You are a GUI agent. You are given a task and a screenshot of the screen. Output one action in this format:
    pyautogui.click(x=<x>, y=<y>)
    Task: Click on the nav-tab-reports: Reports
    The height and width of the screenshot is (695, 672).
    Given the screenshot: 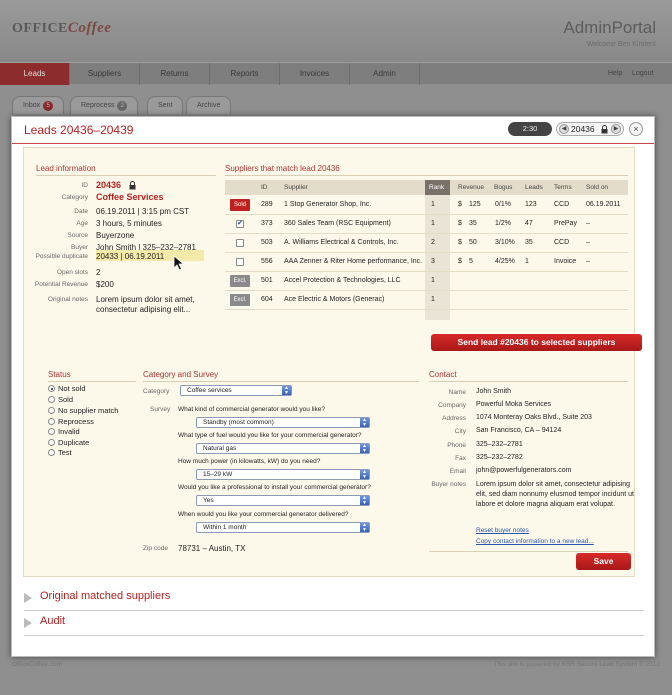 What is the action you would take?
    pyautogui.click(x=245, y=74)
    